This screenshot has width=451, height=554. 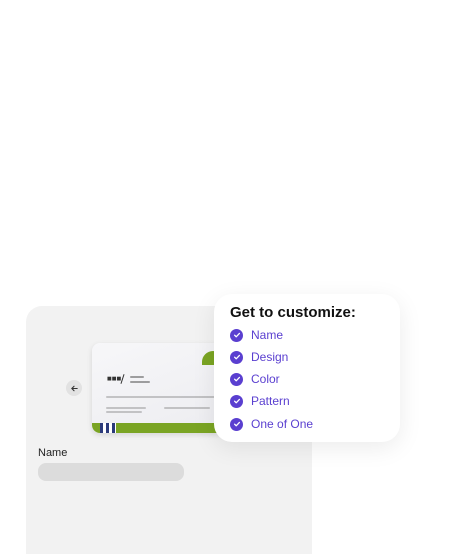 I want to click on popover-title: Get to customize:, so click(x=293, y=312).